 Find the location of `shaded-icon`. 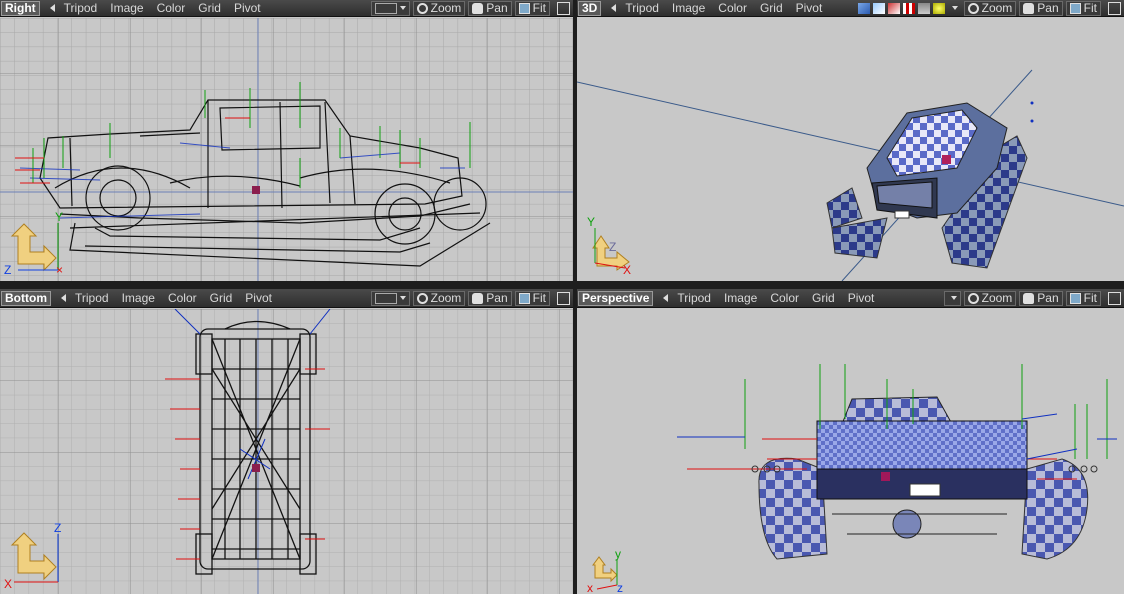

shaded-icon is located at coordinates (863, 8).